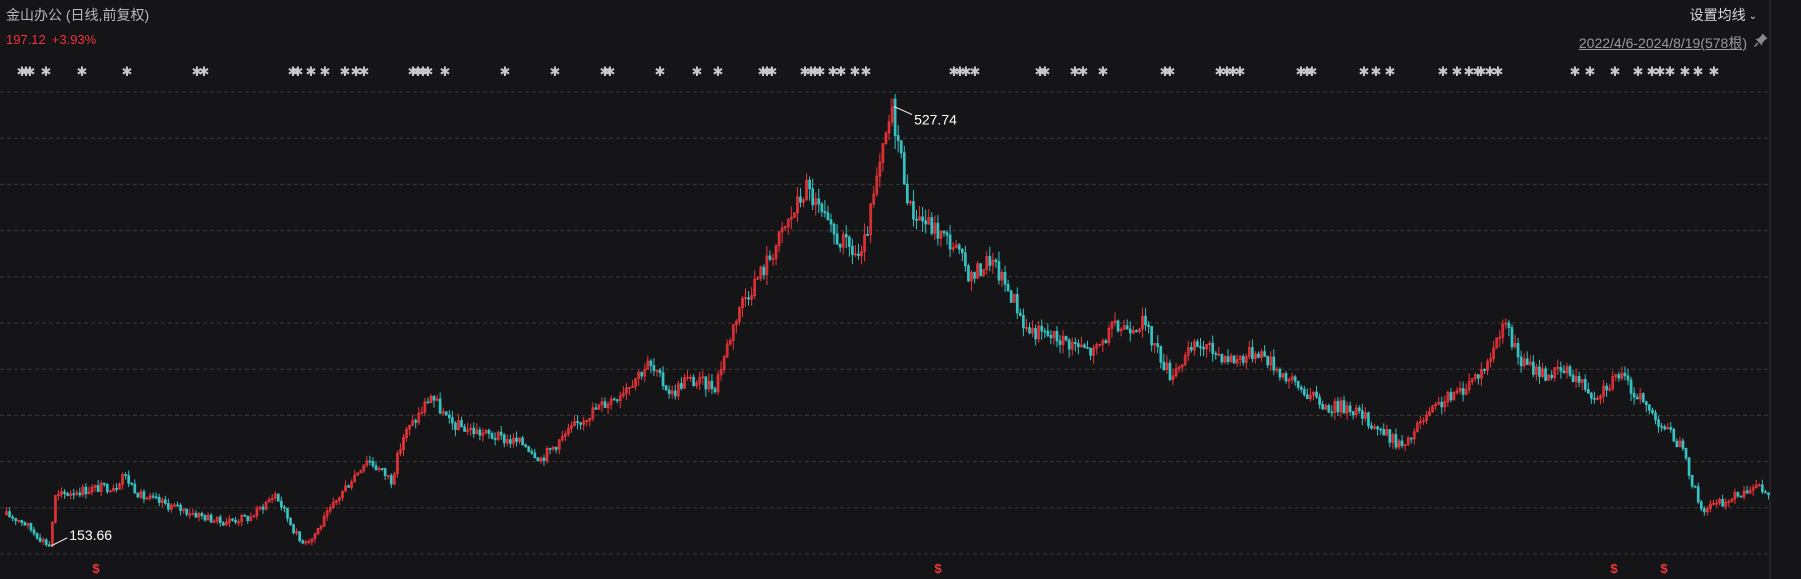  Describe the element at coordinates (935, 120) in the screenshot. I see `high-label: 527.74` at that location.